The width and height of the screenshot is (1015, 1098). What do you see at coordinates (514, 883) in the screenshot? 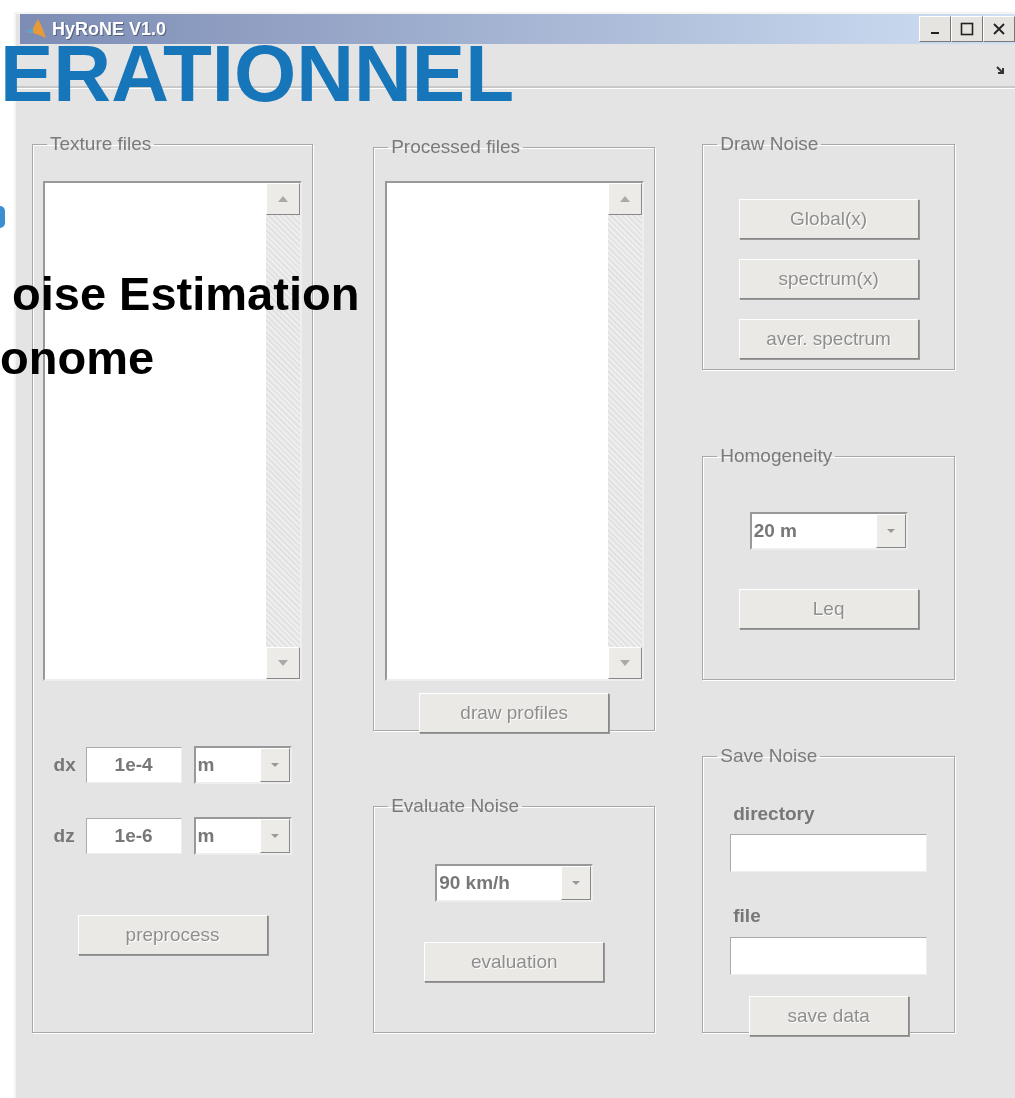
I see `dropdown: 90 km/h` at bounding box center [514, 883].